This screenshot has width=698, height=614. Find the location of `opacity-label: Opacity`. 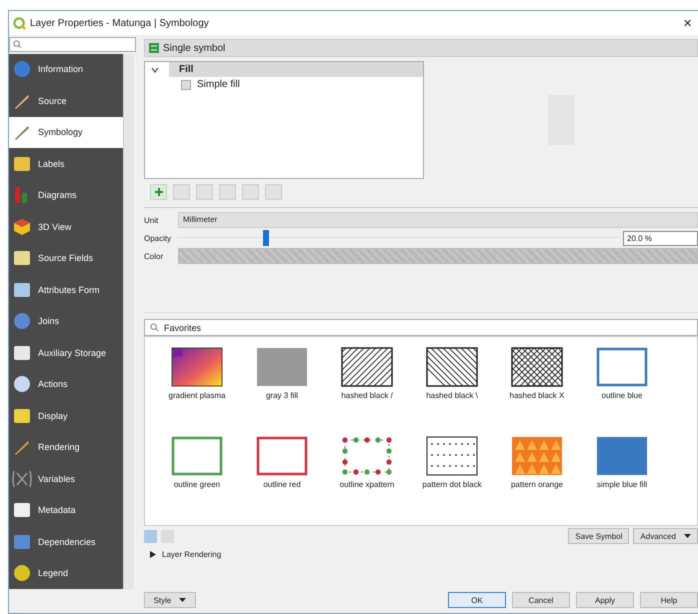

opacity-label: Opacity is located at coordinates (158, 238).